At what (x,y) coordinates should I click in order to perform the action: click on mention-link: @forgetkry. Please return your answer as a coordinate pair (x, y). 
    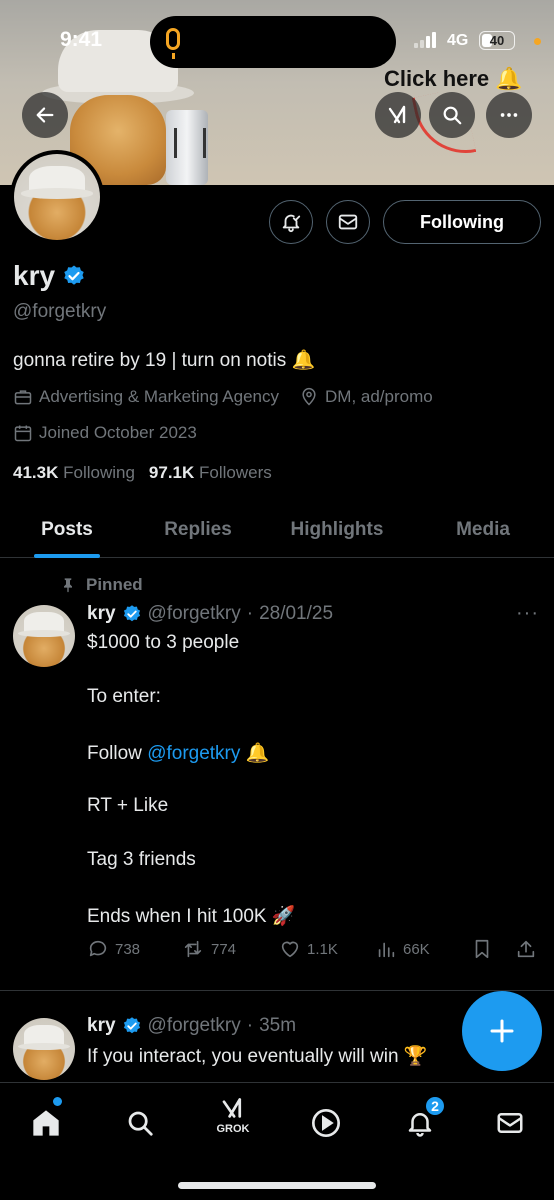
    Looking at the image, I should click on (193, 753).